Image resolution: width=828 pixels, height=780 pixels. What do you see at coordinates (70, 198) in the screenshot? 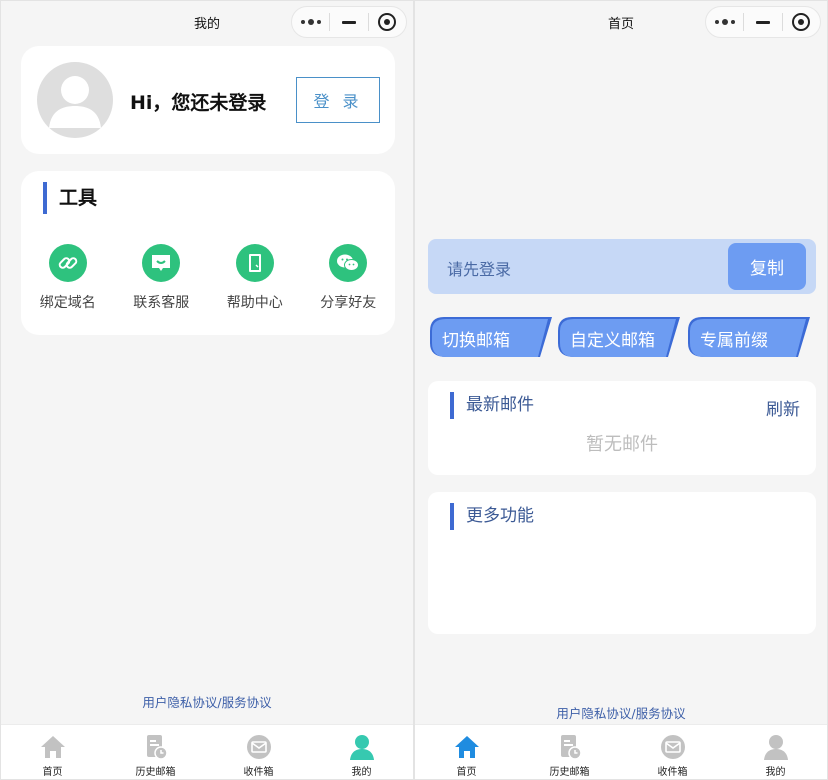
I see `tools-title: 工具` at bounding box center [70, 198].